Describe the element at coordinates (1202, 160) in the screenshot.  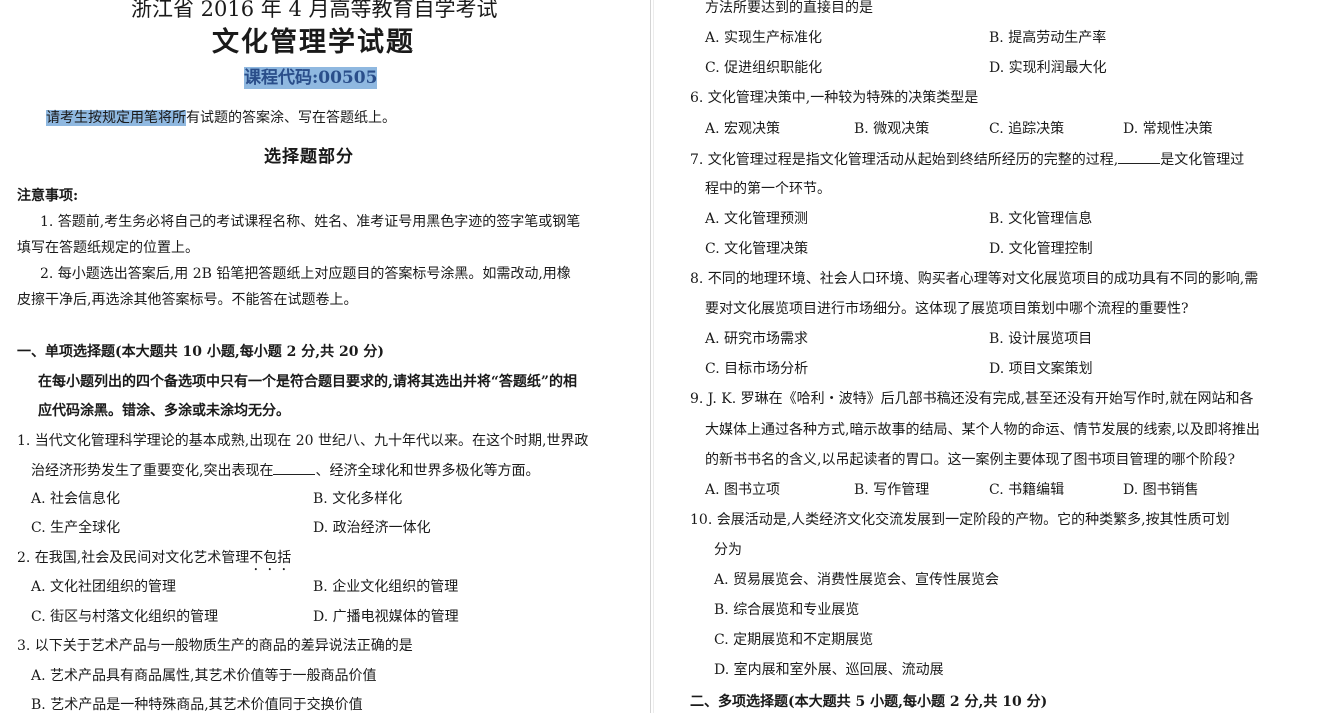
I see `q7-line1-end: 是文化管理过` at that location.